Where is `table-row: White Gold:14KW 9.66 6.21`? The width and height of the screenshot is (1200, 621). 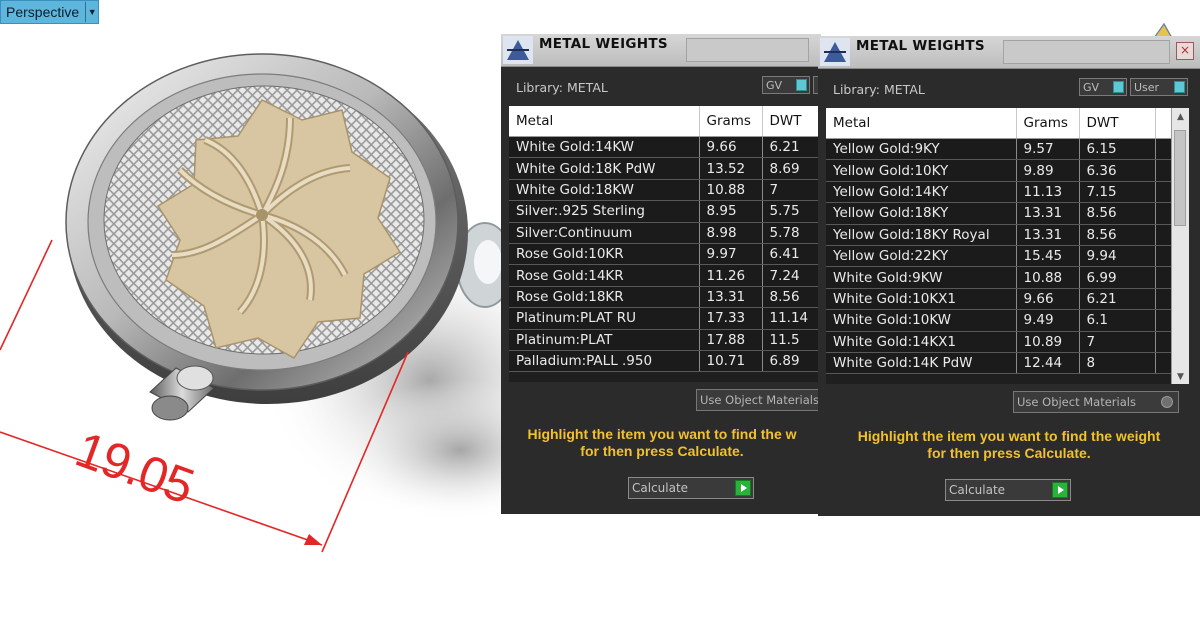
table-row: White Gold:14KW 9.66 6.21 is located at coordinates (665, 147).